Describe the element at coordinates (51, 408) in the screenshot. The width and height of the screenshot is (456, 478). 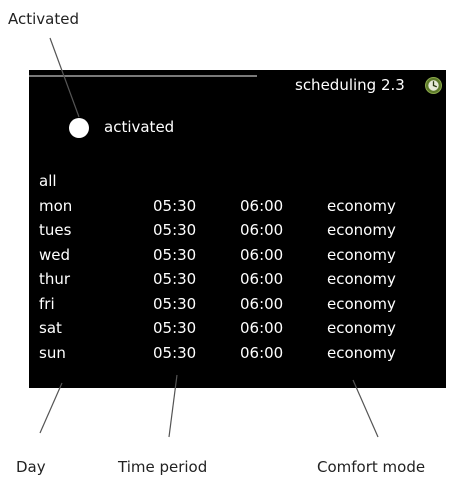
I see `pointer-line-day` at that location.